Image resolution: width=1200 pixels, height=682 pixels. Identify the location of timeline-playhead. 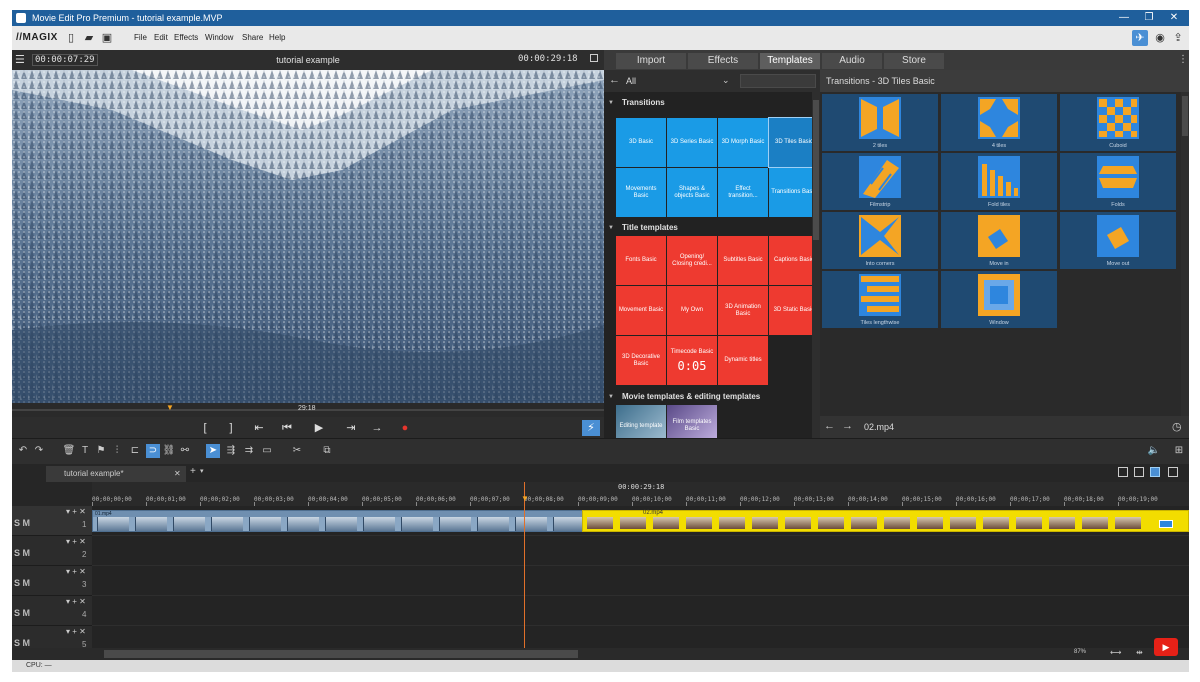
(524, 569).